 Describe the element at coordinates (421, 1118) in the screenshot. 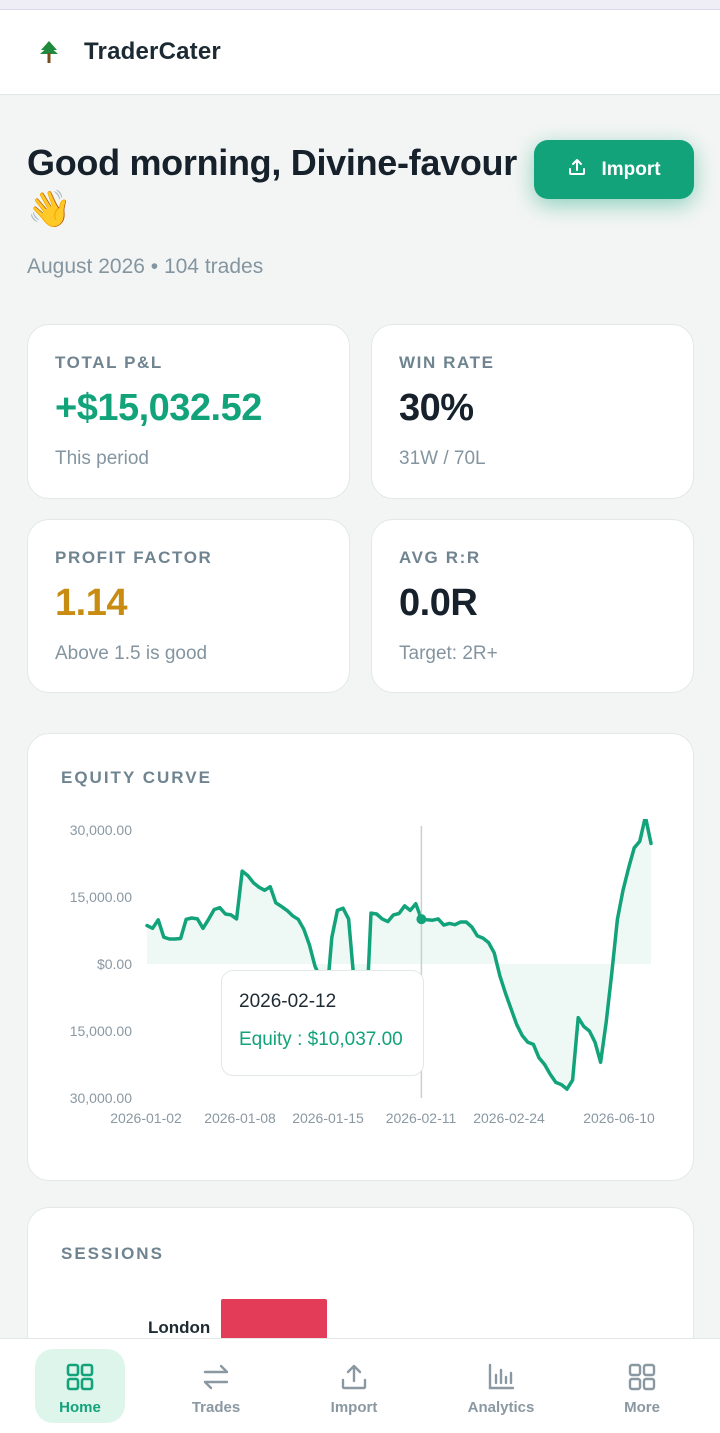

I see `x-tick-label: 2026-02-11` at that location.